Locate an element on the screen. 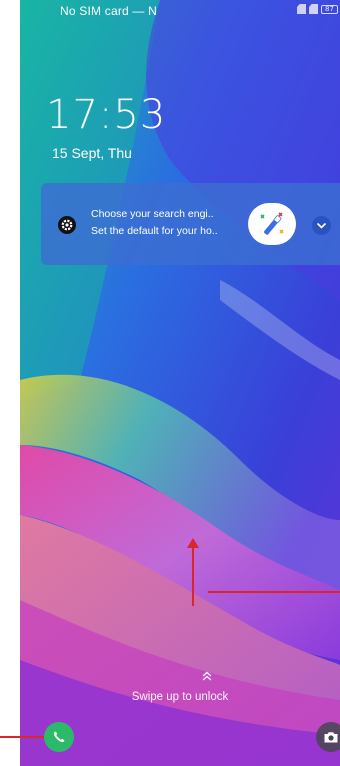  no-sim-icon is located at coordinates (301, 9).